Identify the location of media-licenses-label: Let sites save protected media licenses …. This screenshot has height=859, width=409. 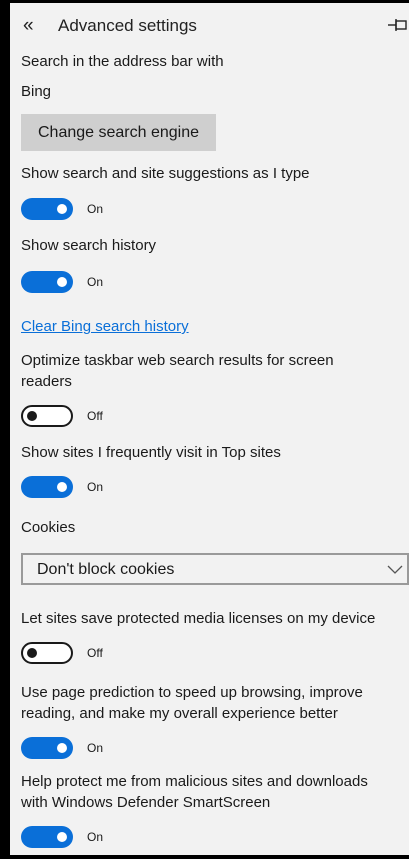
(198, 618).